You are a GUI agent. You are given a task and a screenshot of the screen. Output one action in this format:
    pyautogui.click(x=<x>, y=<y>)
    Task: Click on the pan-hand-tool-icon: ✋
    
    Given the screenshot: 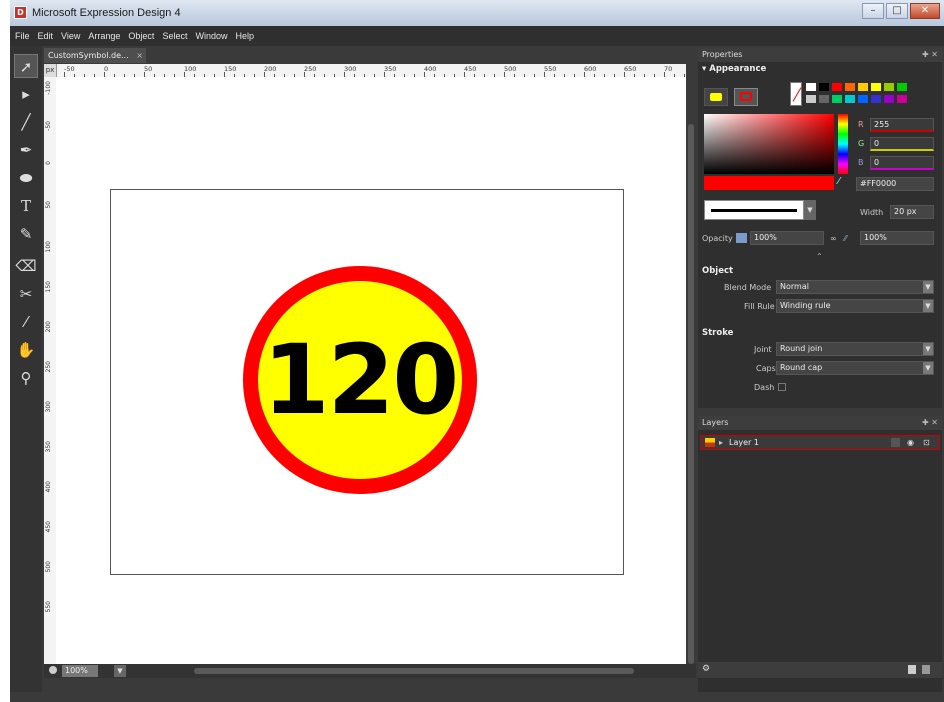 What is the action you would take?
    pyautogui.click(x=26, y=350)
    